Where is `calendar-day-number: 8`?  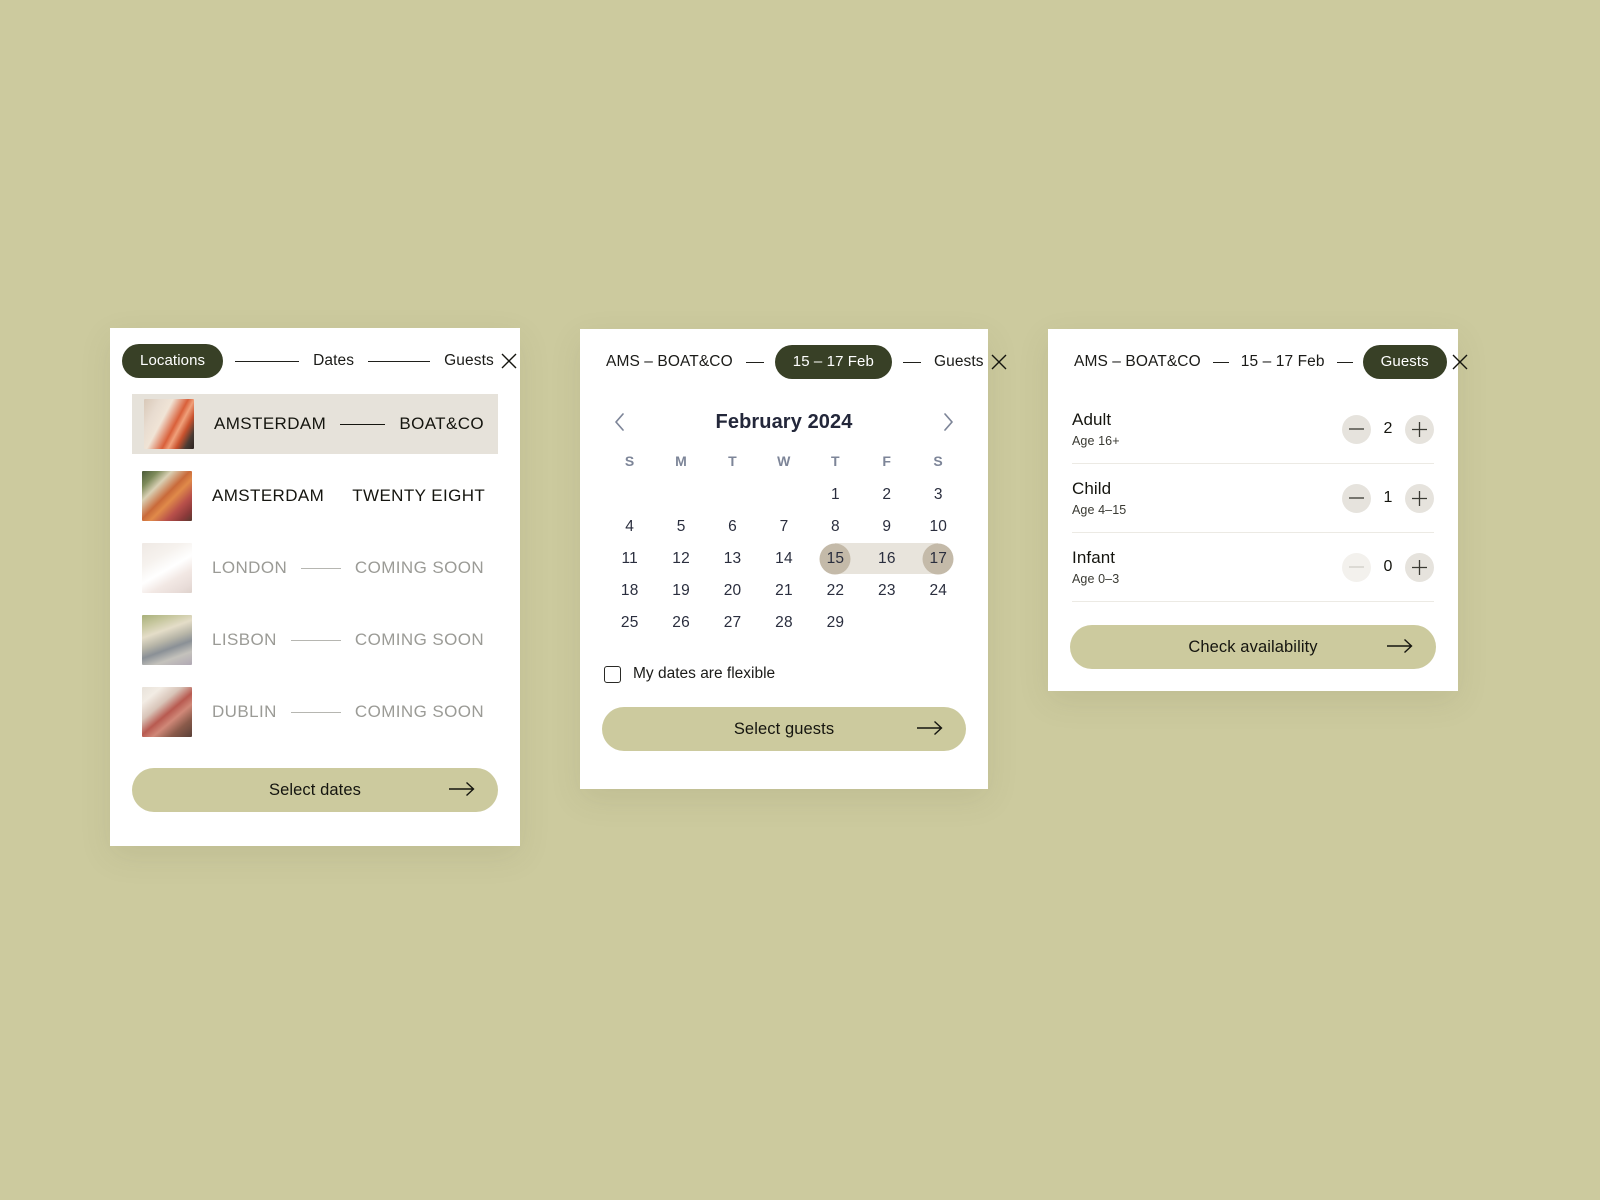 calendar-day-number: 8 is located at coordinates (835, 526).